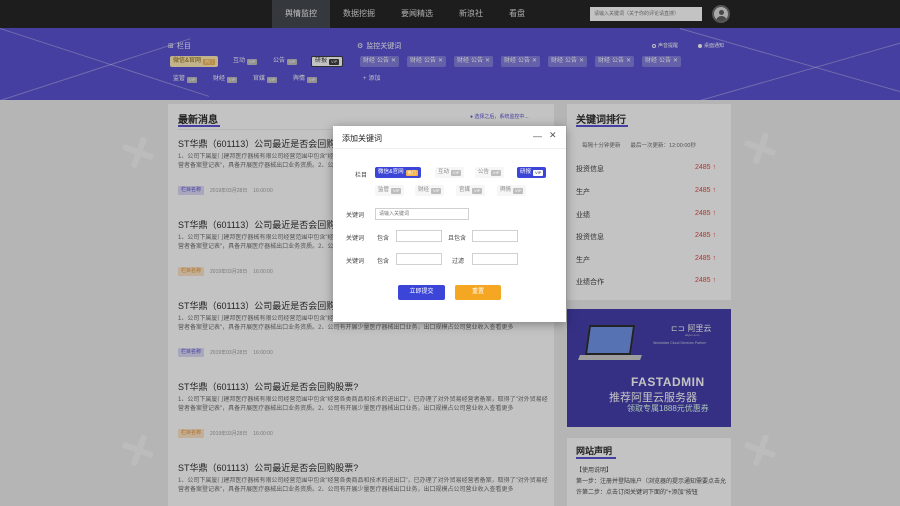  I want to click on modal-chip-finance: 财经 VIP, so click(430, 190).